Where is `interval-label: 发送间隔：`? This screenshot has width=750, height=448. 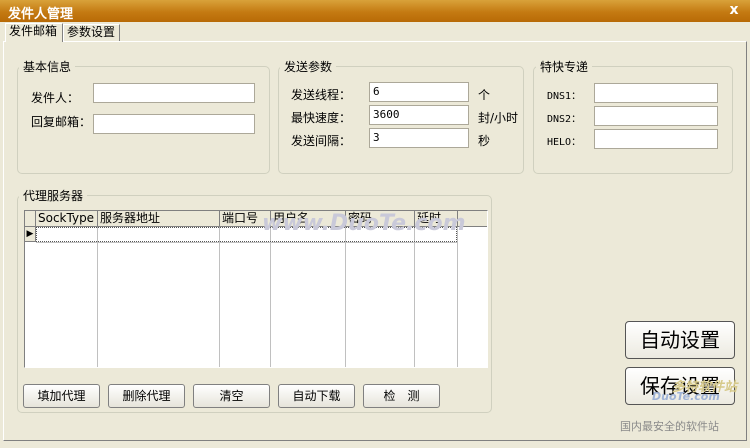
interval-label: 发送间隔： is located at coordinates (321, 141).